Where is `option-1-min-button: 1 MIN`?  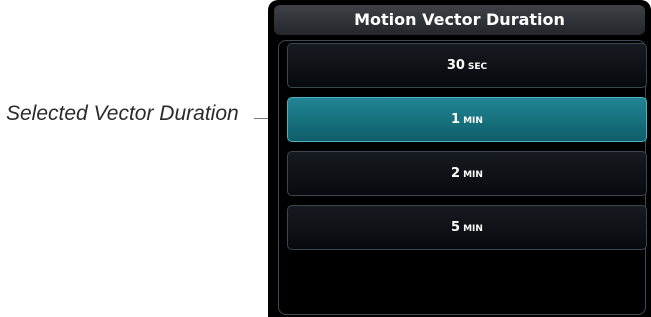
option-1-min-button: 1 MIN is located at coordinates (467, 119).